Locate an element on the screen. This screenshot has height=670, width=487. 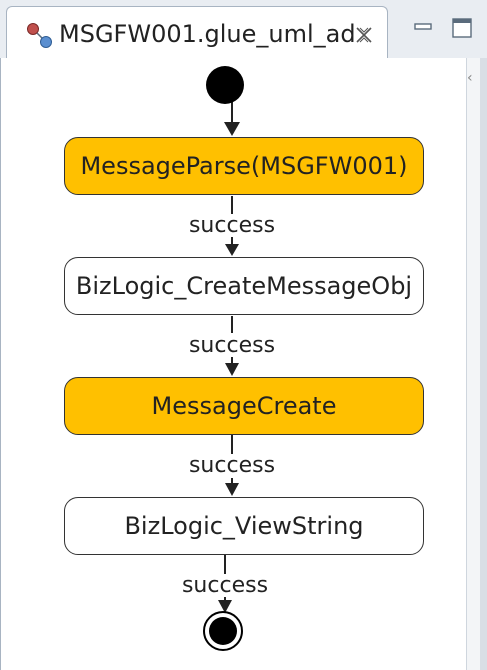
action-node-message-create: MessageCreate is located at coordinates (244, 406).